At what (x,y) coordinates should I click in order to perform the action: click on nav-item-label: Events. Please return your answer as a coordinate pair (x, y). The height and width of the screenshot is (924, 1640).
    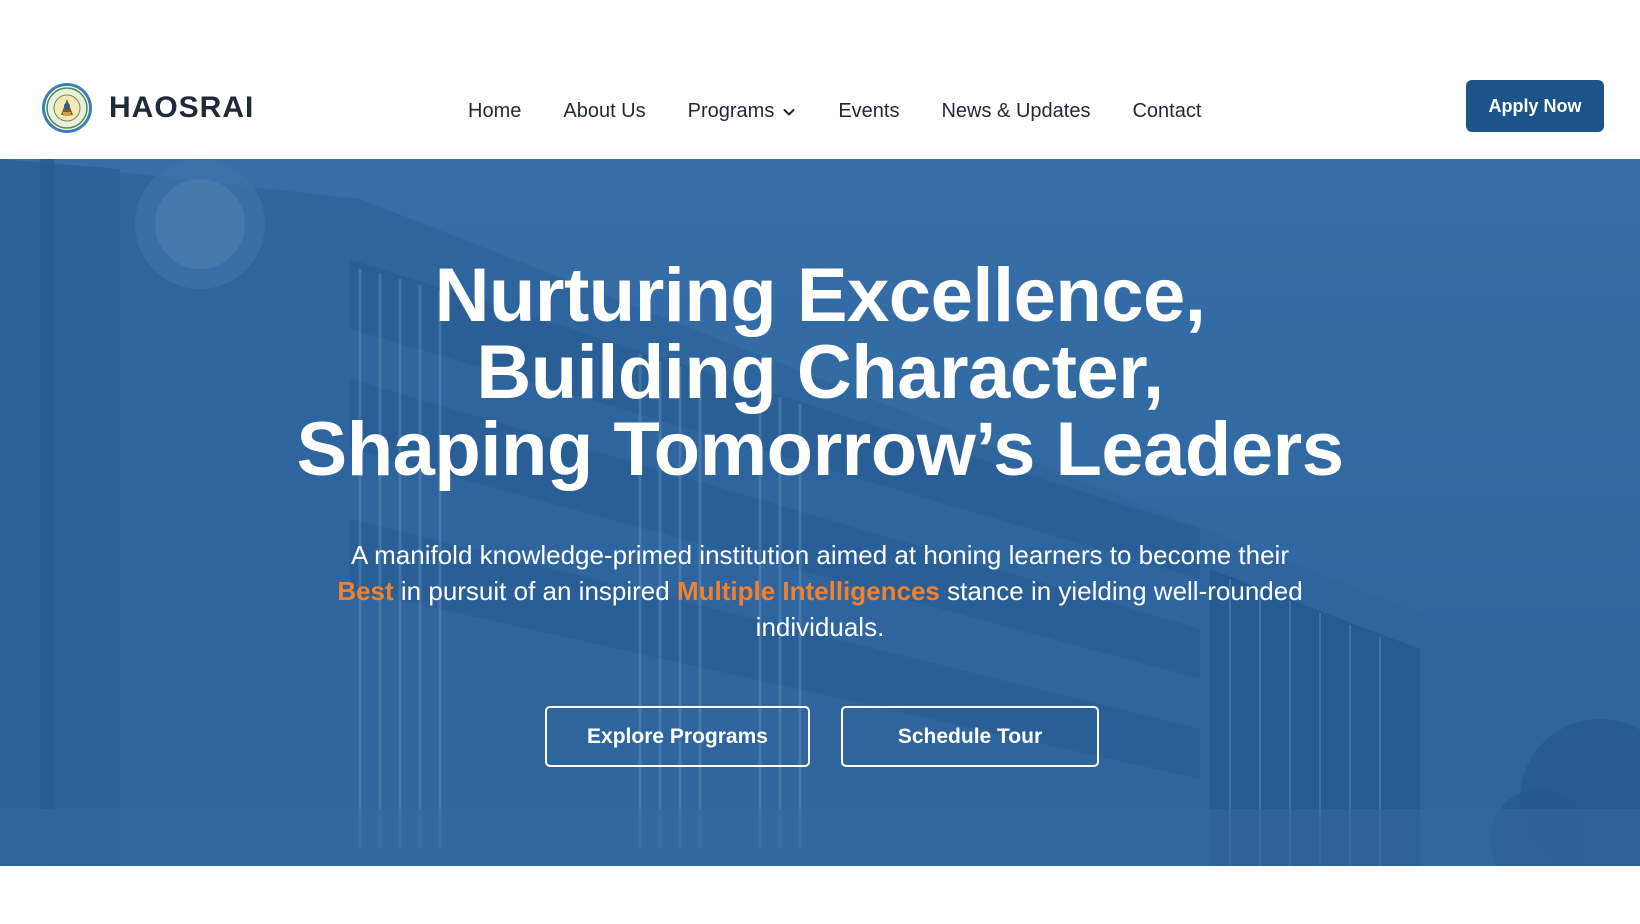
    Looking at the image, I should click on (869, 111).